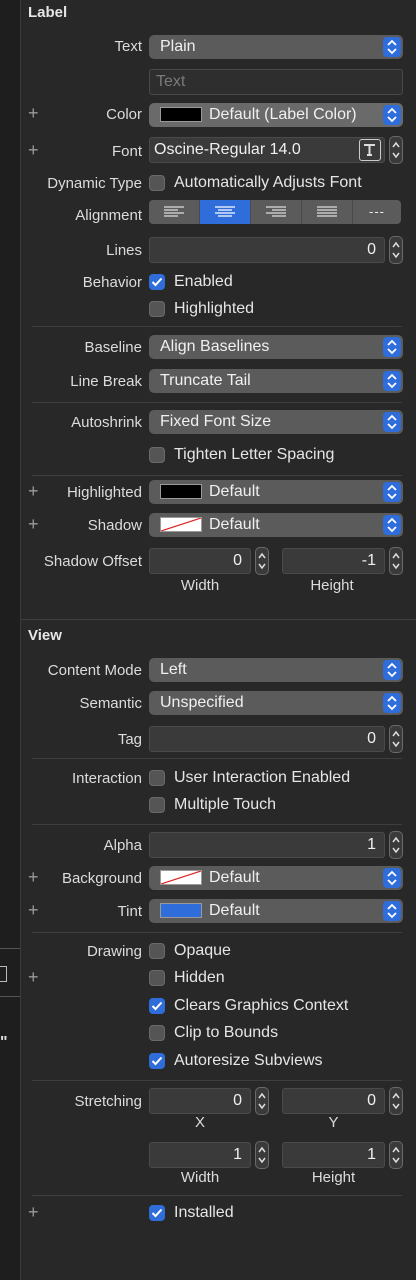  What do you see at coordinates (33, 910) in the screenshot?
I see `add-tint-variation-icon: +` at bounding box center [33, 910].